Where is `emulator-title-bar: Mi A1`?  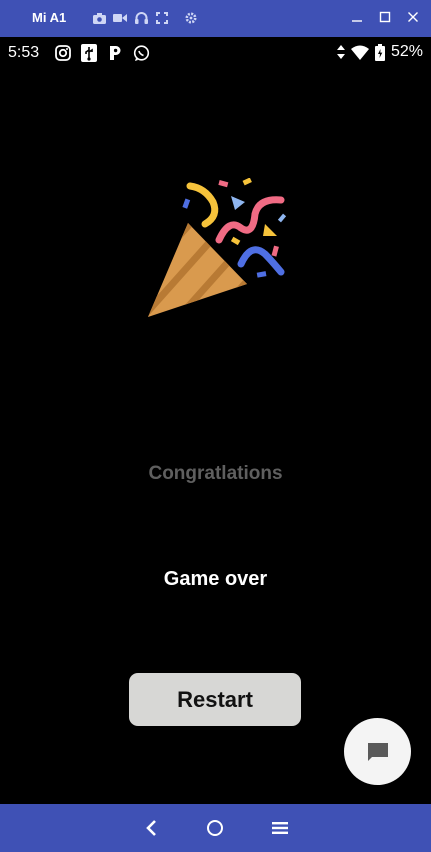 emulator-title-bar: Mi A1 is located at coordinates (215, 18).